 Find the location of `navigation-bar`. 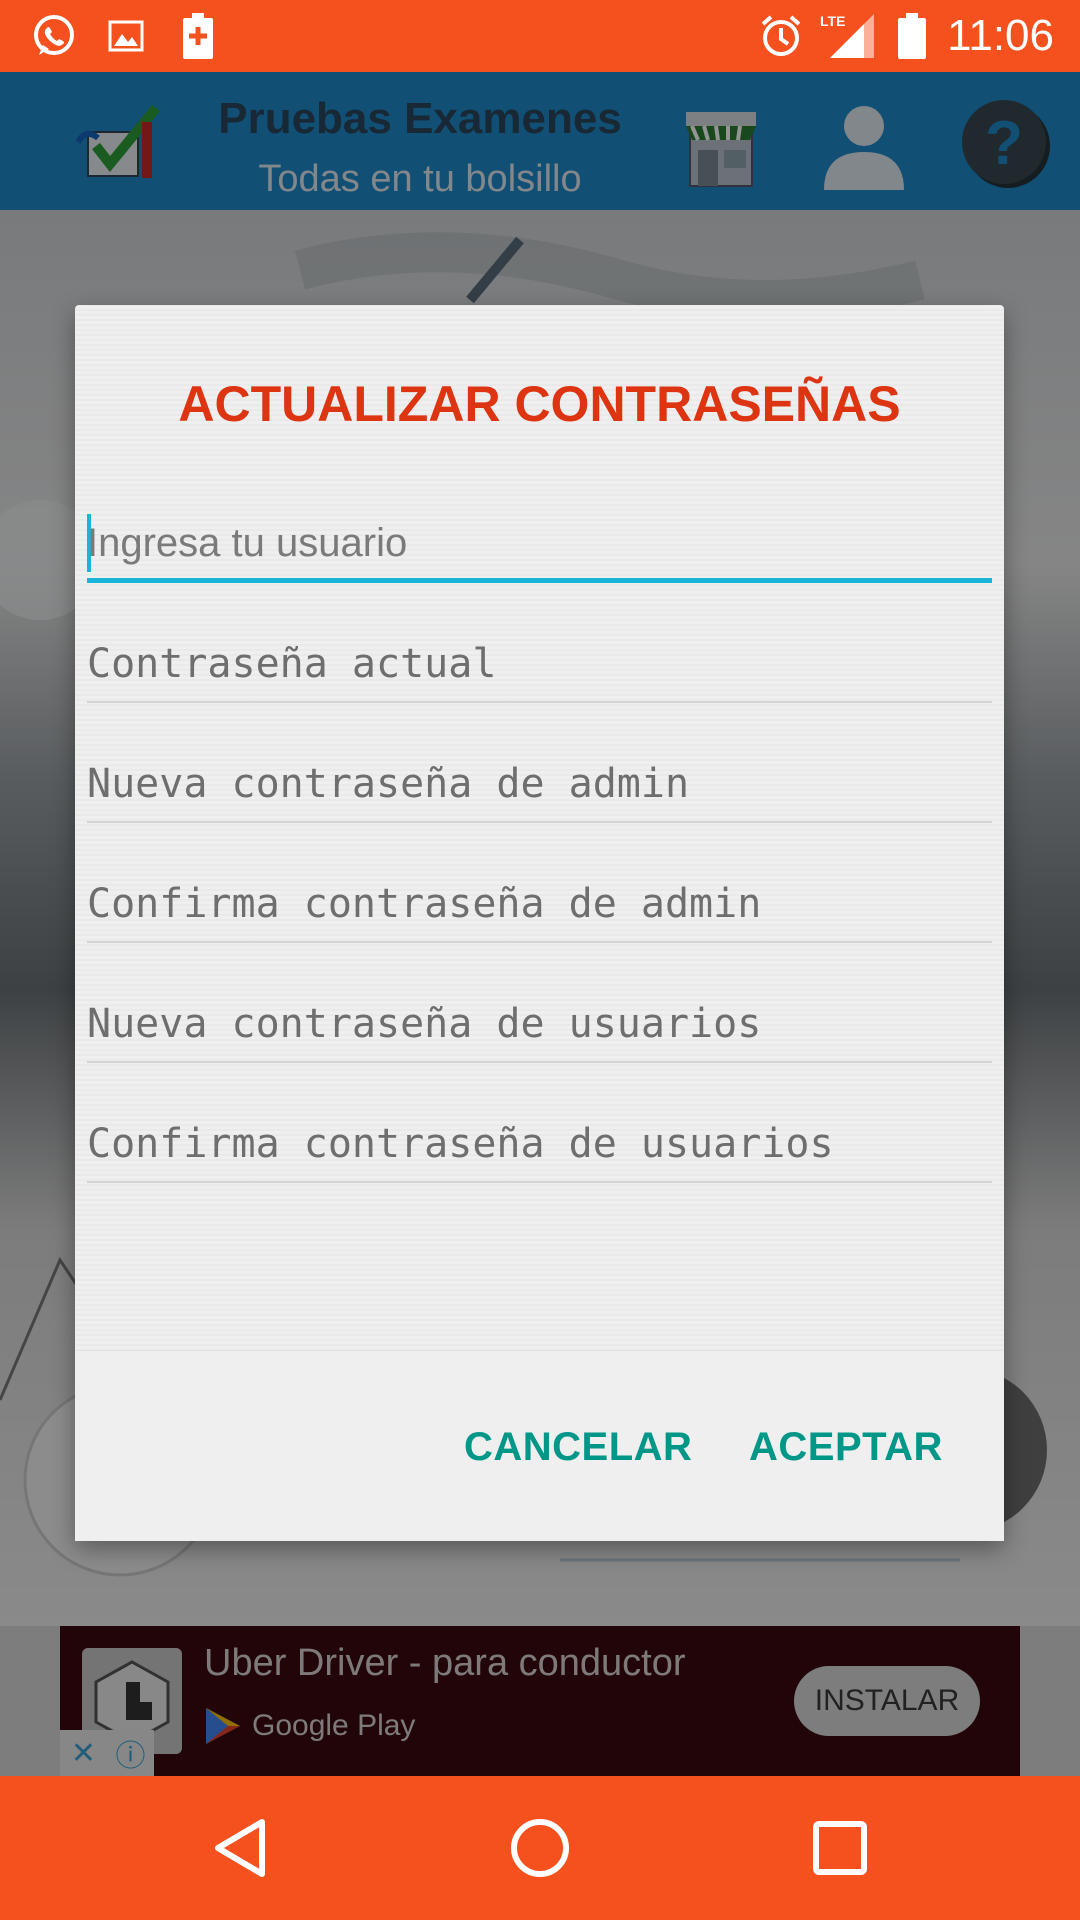

navigation-bar is located at coordinates (540, 1848).